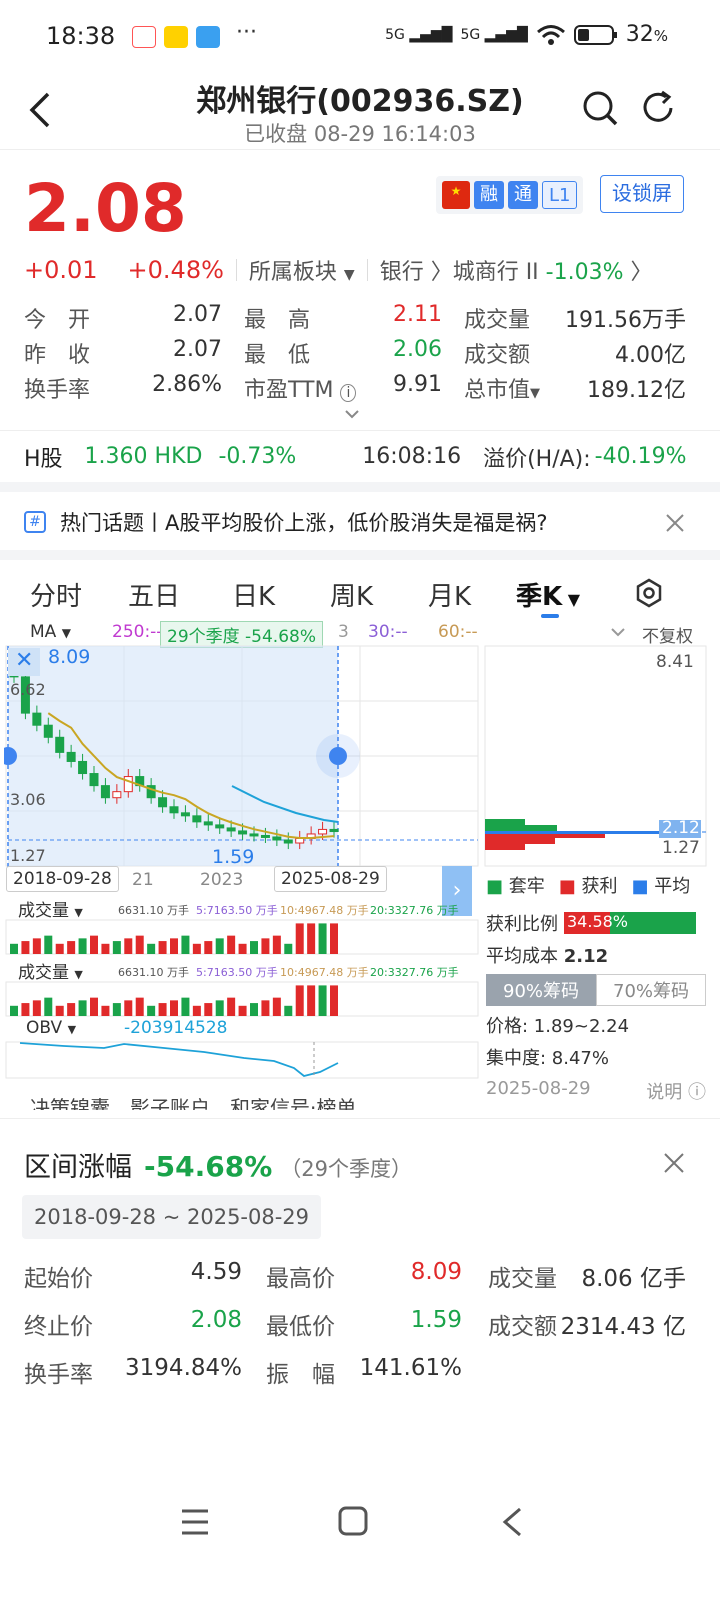  I want to click on hot-topic-banner: # 热门话题丨A股平均股价上涨，低价股消失是福是祸?, so click(360, 522).